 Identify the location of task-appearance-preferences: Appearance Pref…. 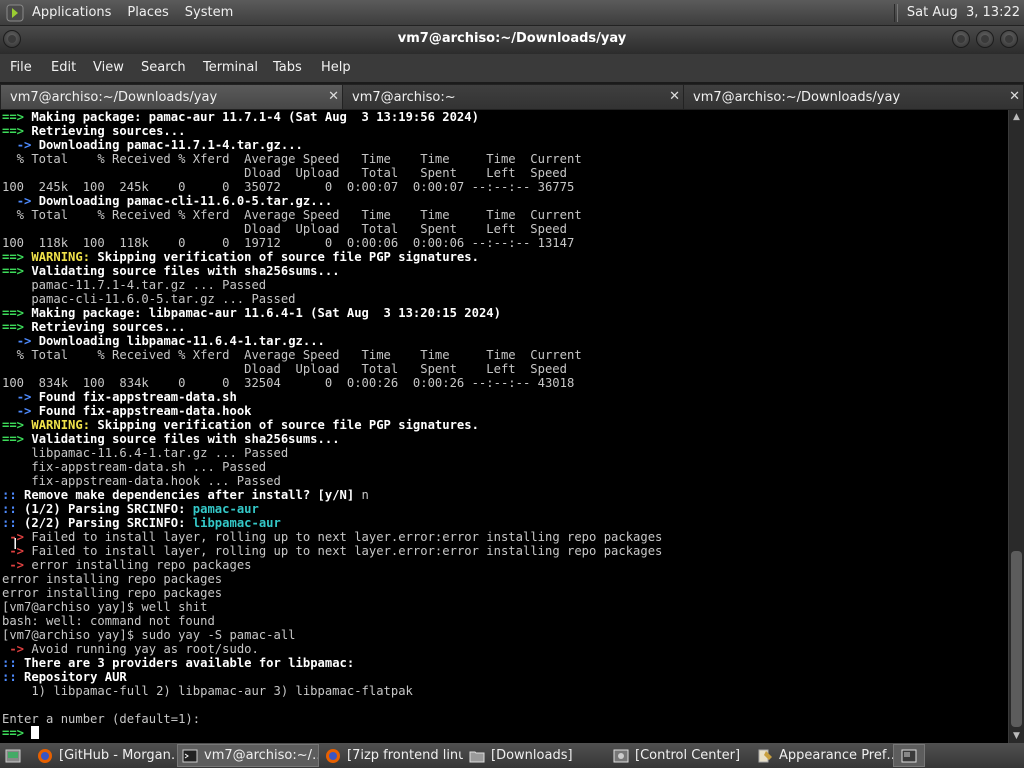
(823, 755).